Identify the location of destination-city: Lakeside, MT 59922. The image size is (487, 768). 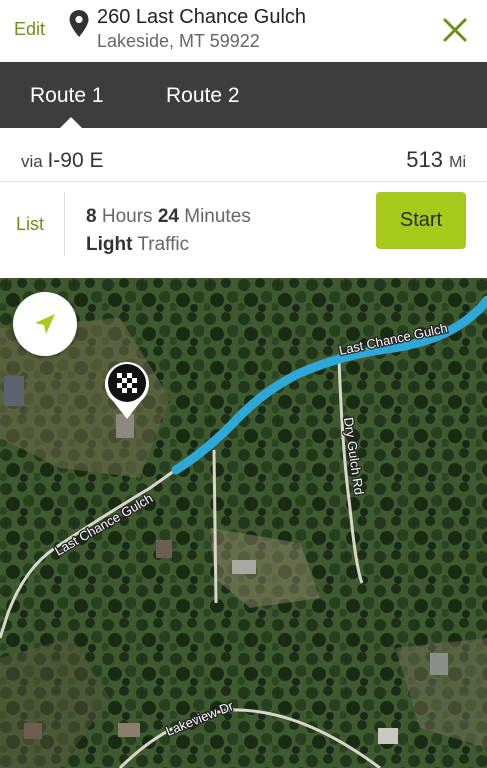
(178, 41).